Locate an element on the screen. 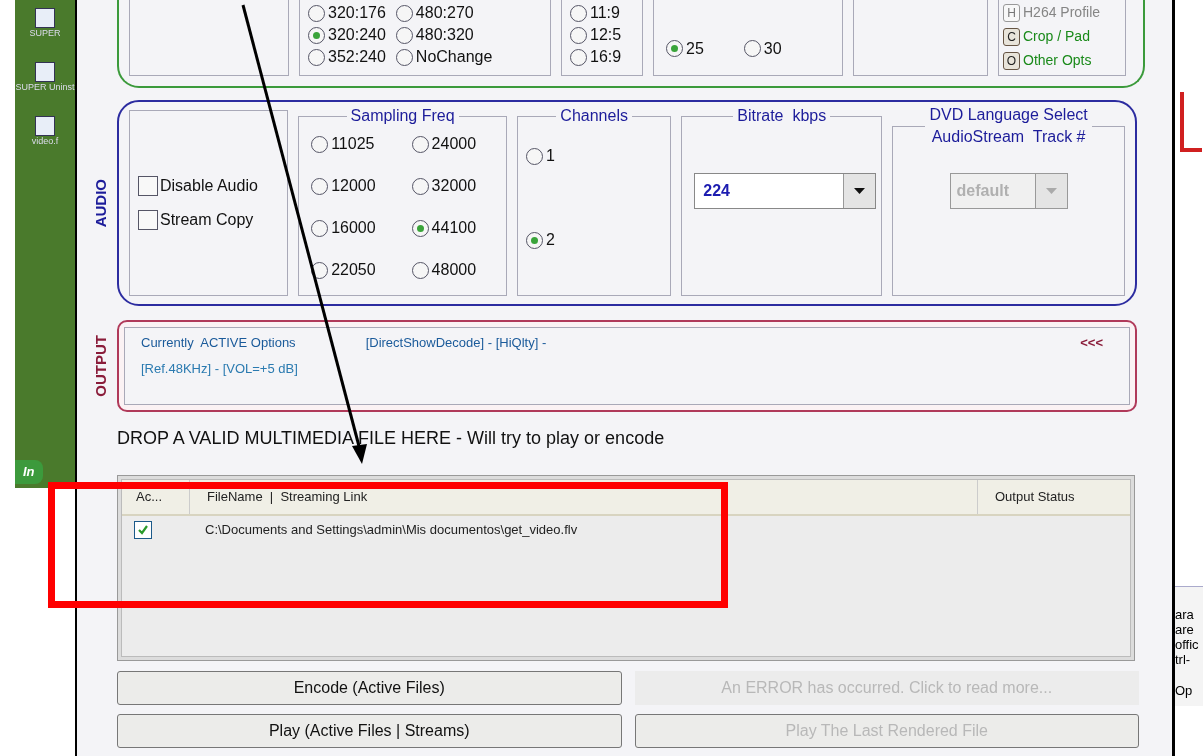 The image size is (1203, 756). radio-label: 12000 is located at coordinates (353, 186).